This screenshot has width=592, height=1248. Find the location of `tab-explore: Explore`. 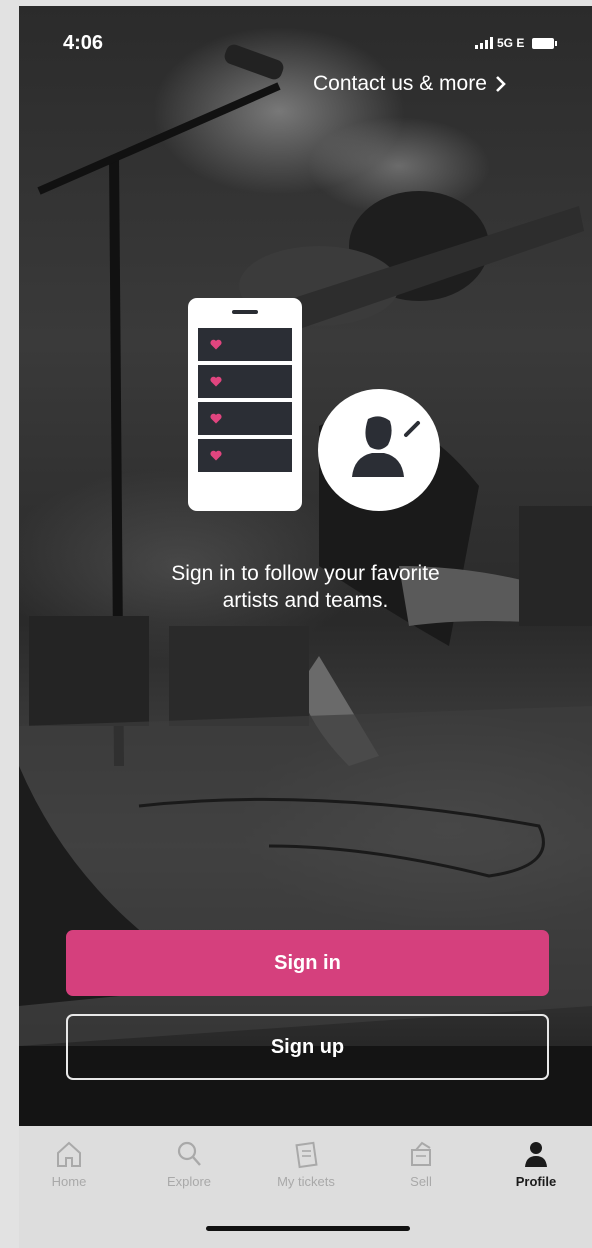

tab-explore: Explore is located at coordinates (189, 1162).